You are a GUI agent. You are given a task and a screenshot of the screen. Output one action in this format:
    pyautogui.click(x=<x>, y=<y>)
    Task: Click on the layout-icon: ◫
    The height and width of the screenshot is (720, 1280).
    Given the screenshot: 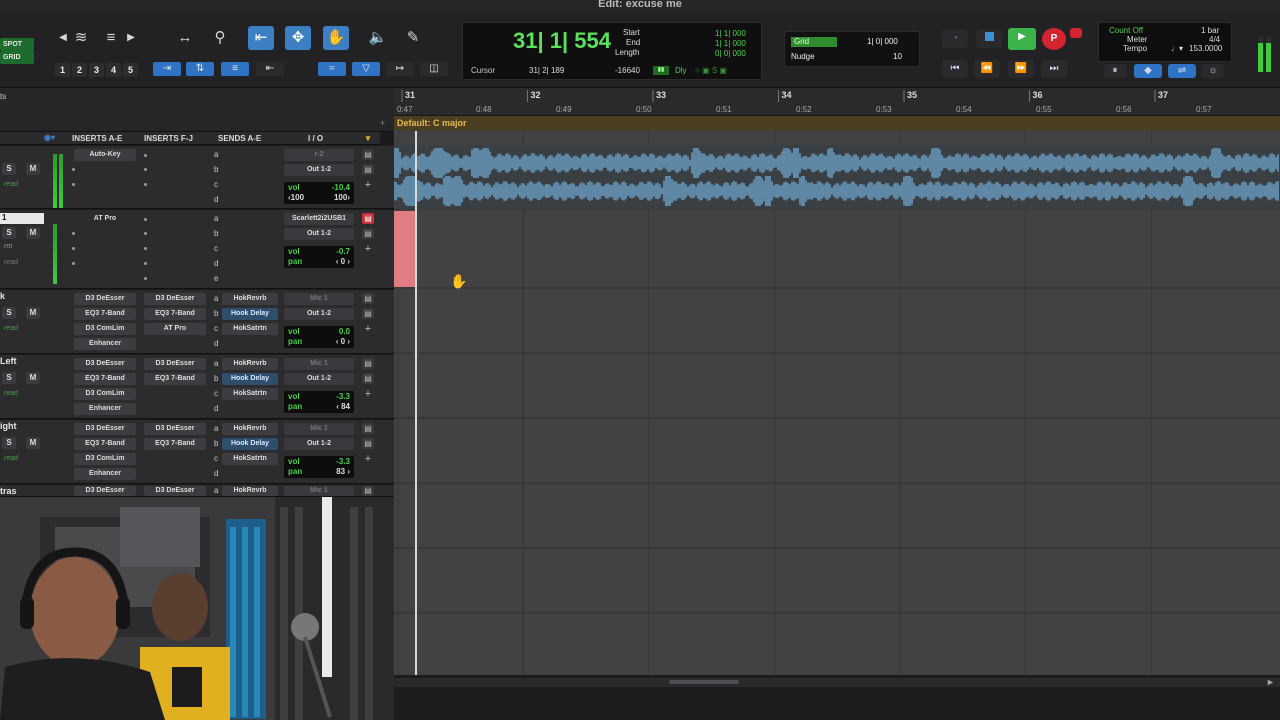 What is the action you would take?
    pyautogui.click(x=434, y=69)
    